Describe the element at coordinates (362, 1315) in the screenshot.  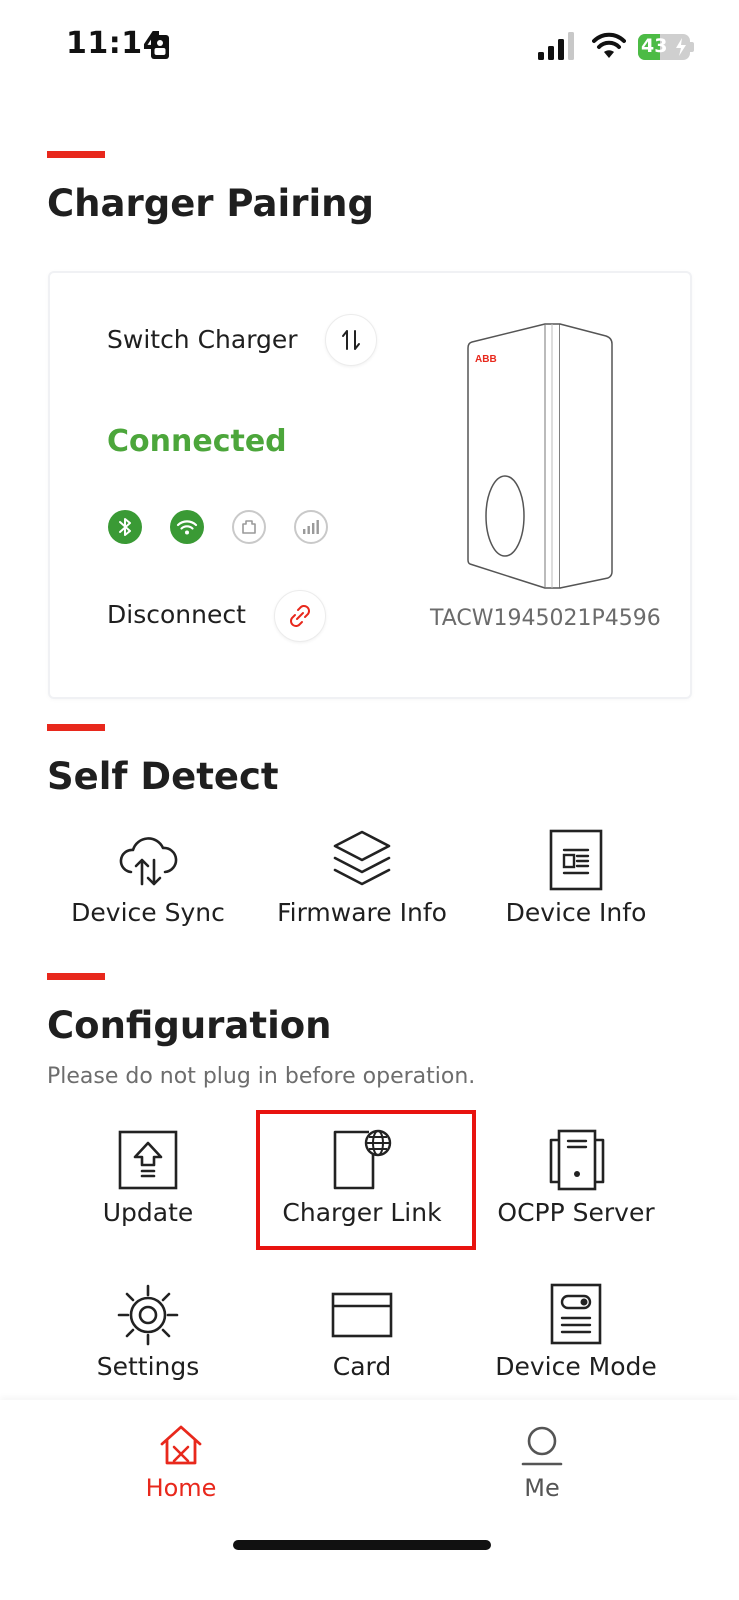
I see `card-icon` at that location.